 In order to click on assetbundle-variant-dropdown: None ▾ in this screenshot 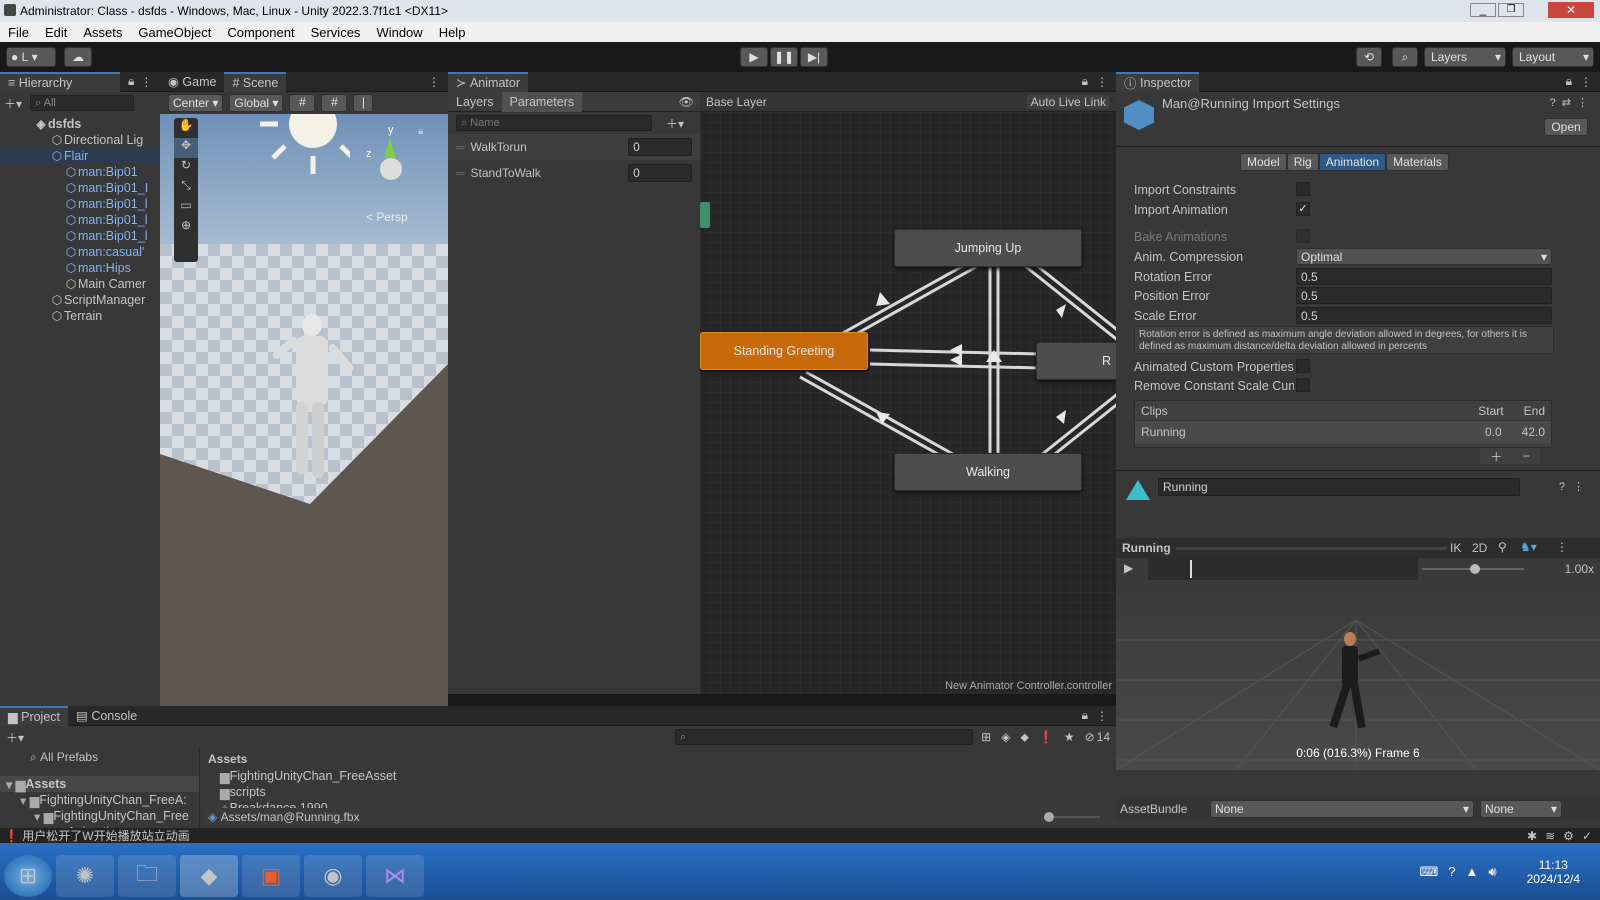, I will do `click(1521, 809)`.